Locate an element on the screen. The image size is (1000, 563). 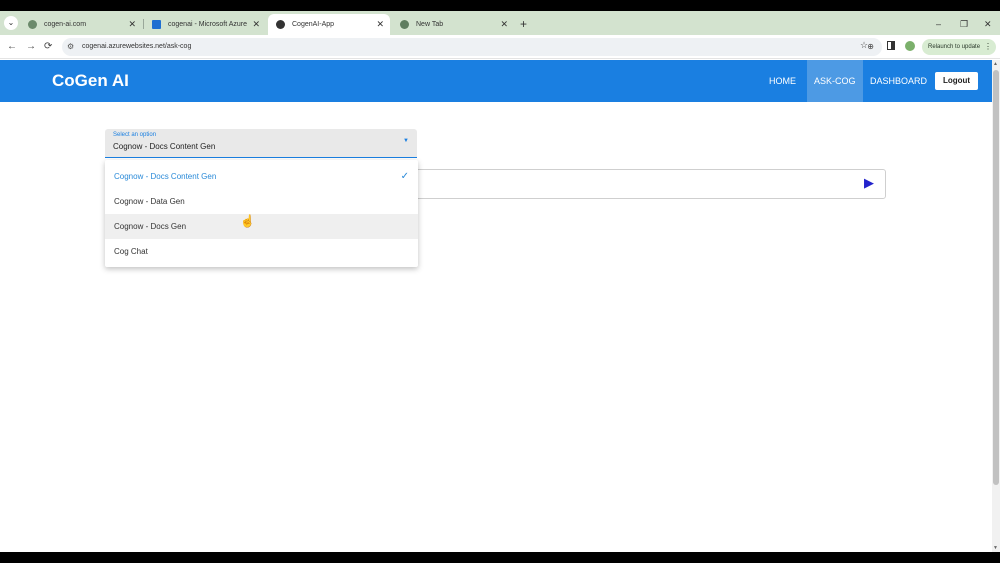
nav-home: HOME is located at coordinates (782, 81).